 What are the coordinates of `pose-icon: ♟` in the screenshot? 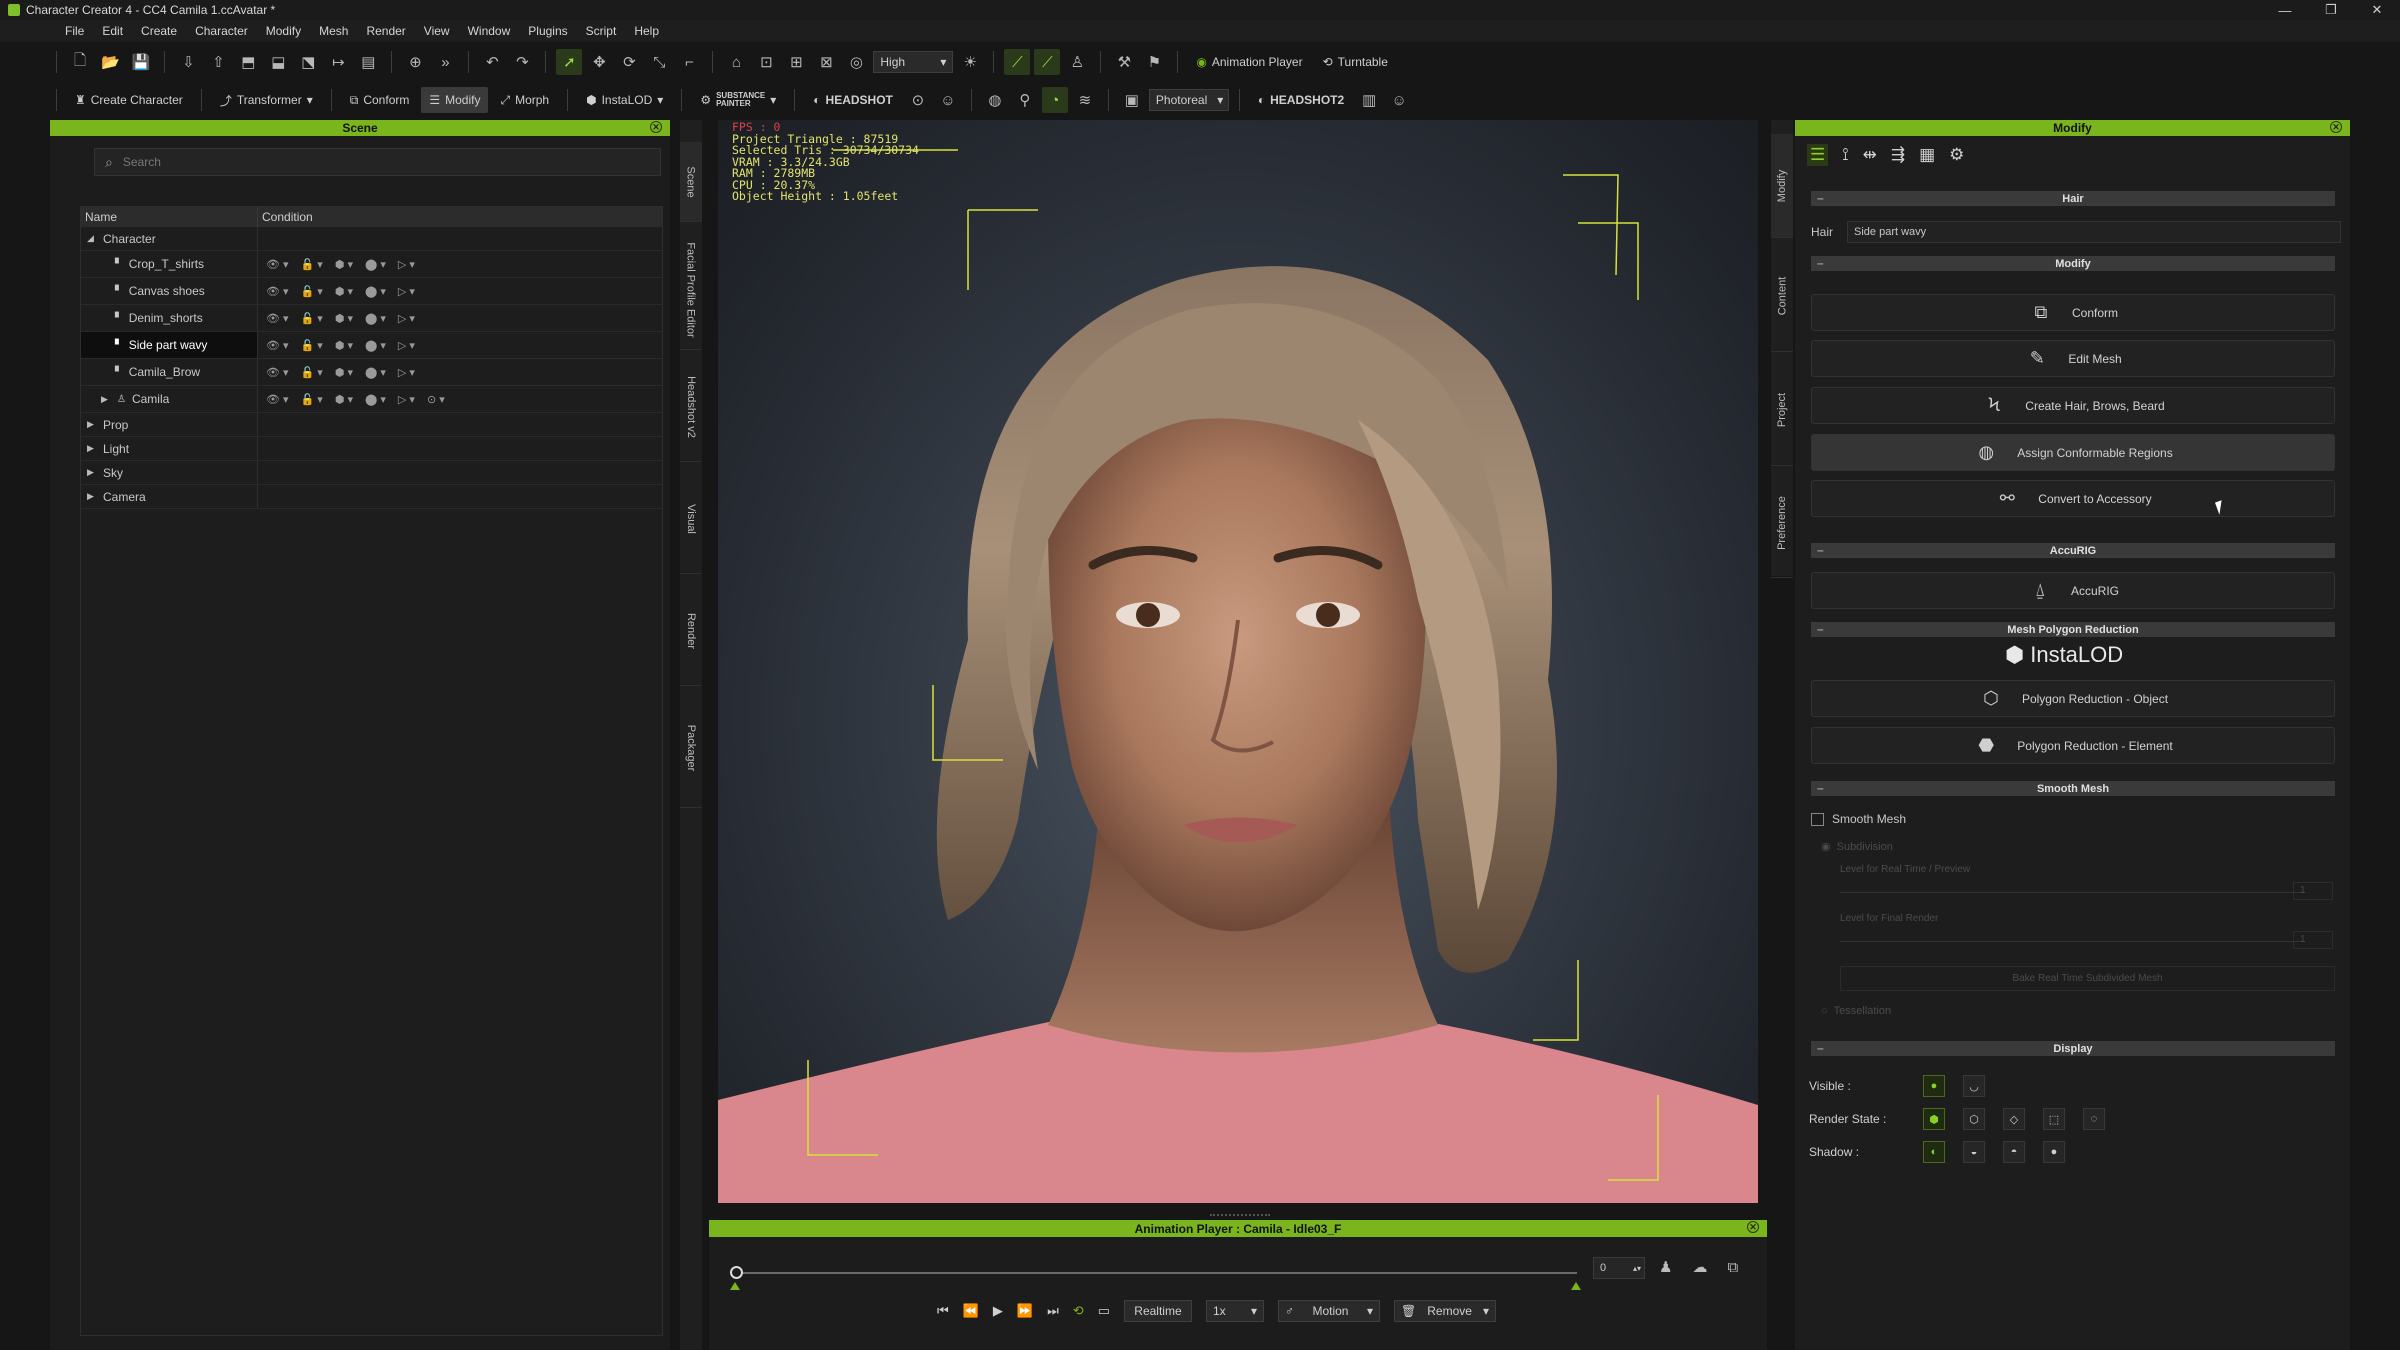 It's located at (1665, 1267).